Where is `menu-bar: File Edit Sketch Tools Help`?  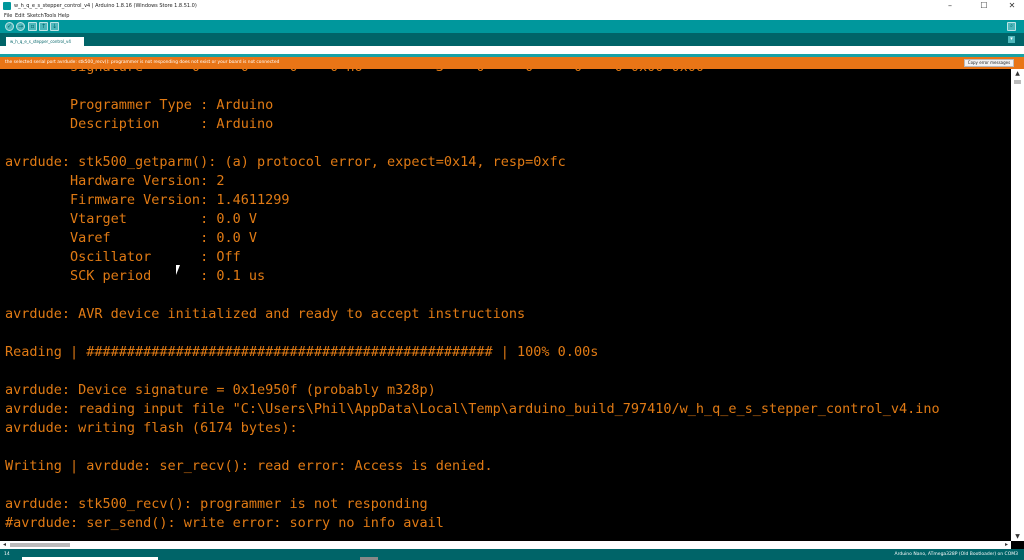
menu-bar: File Edit Sketch Tools Help is located at coordinates (512, 16).